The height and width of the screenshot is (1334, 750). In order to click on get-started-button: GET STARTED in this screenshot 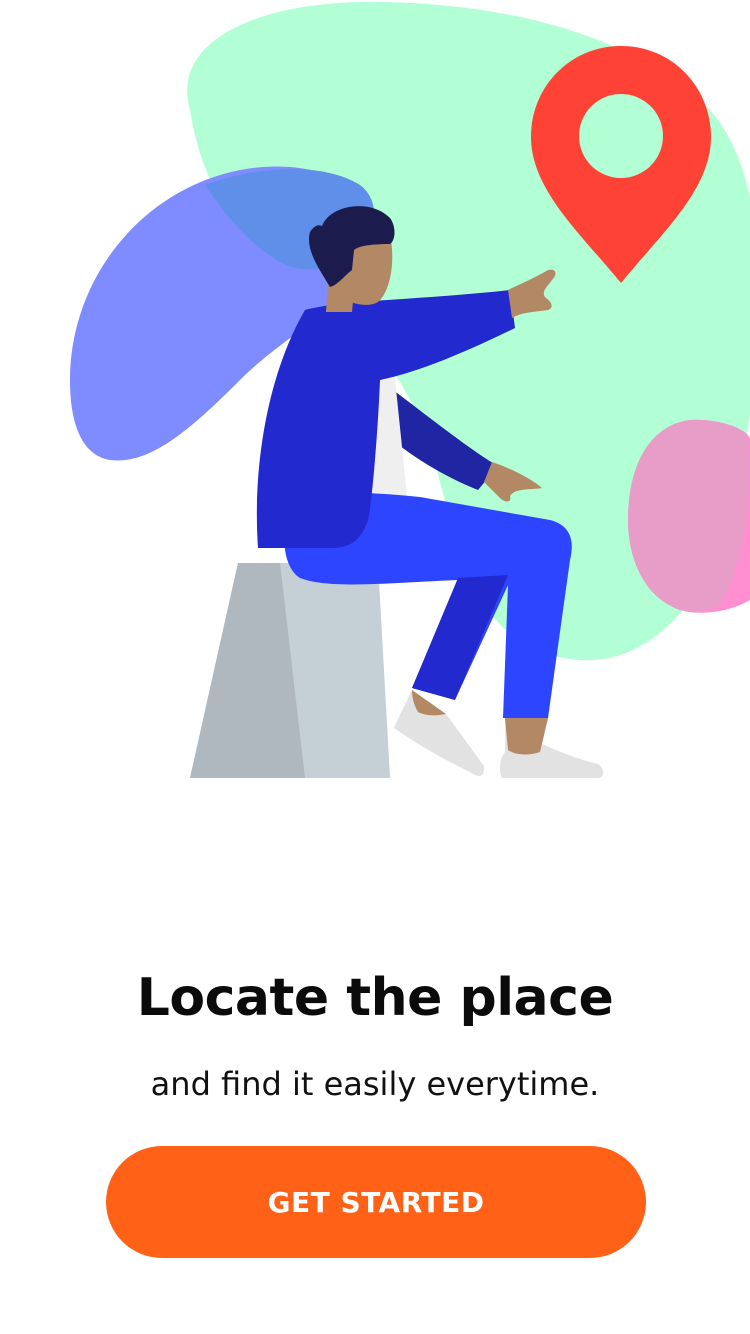, I will do `click(376, 1202)`.